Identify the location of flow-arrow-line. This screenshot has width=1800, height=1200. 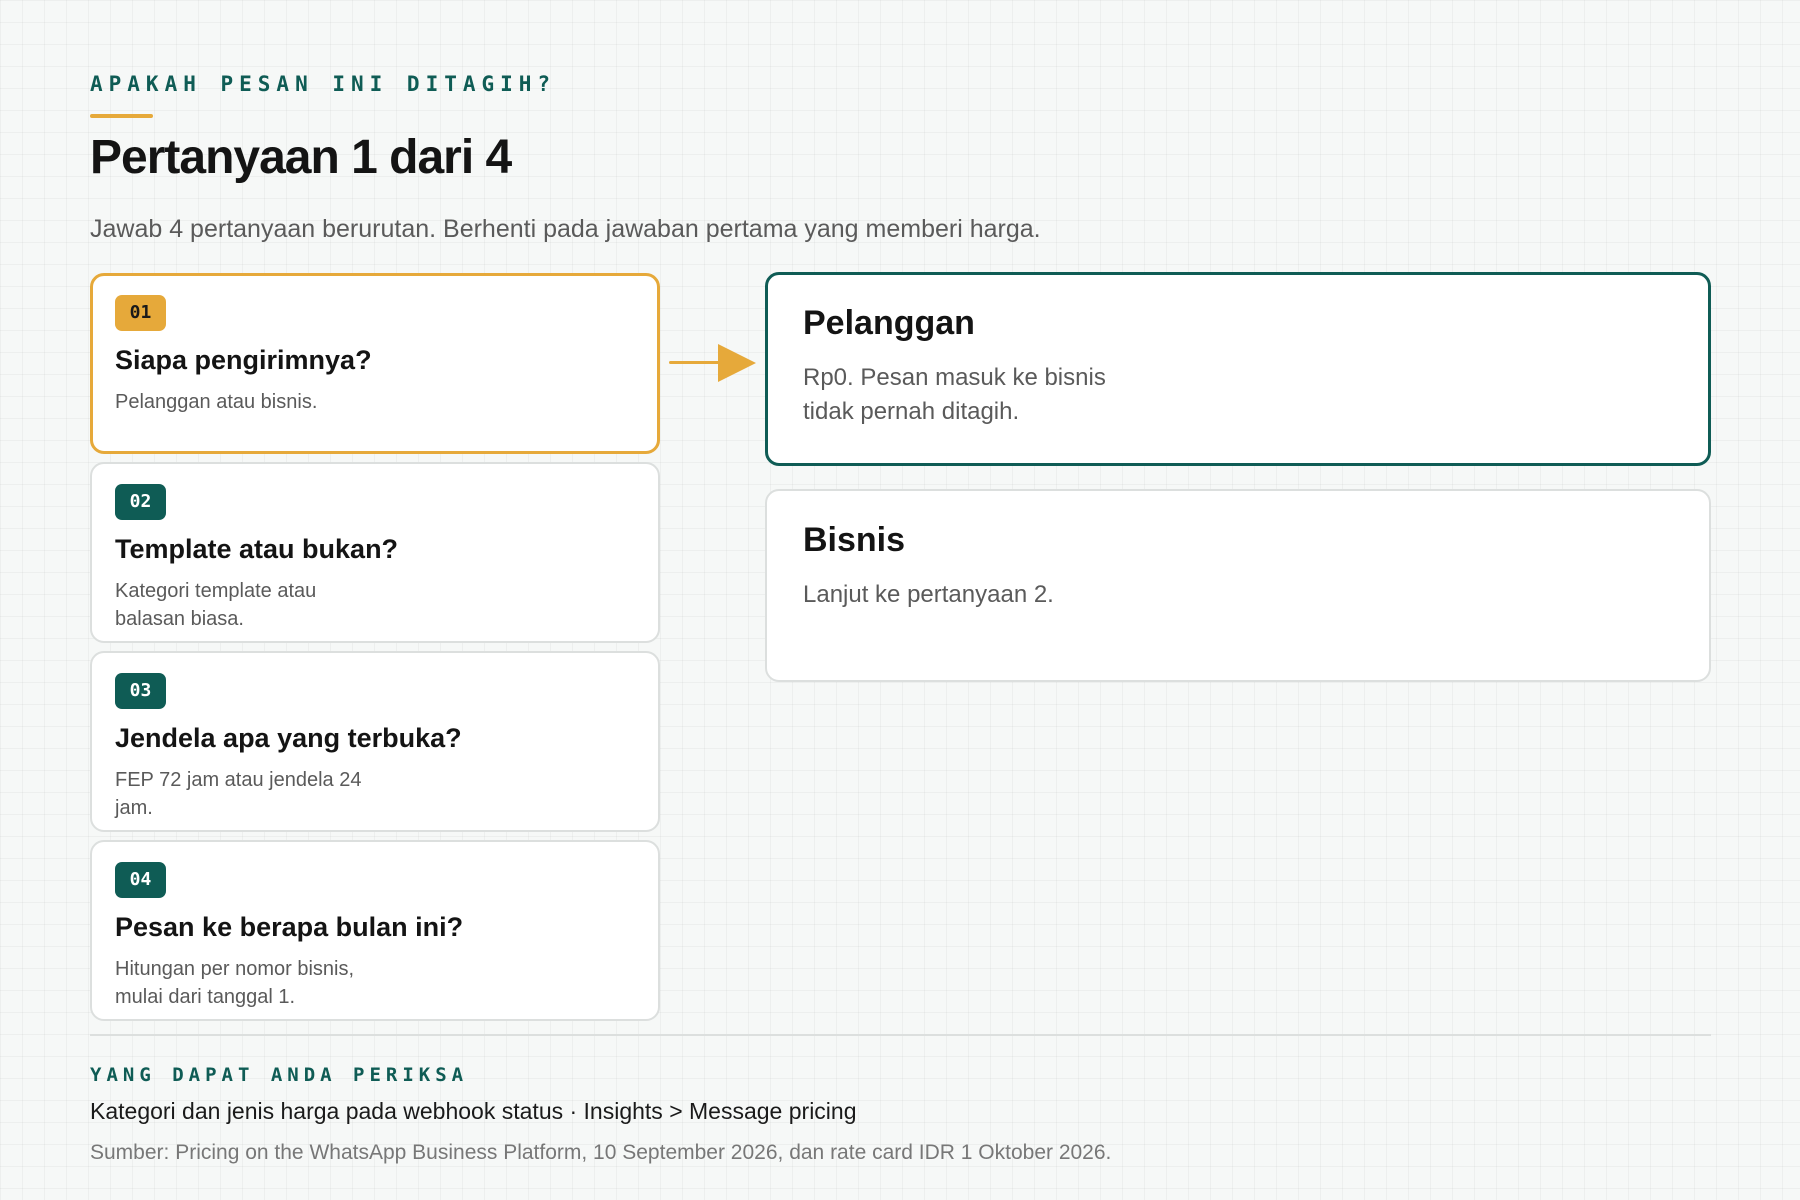
(696, 362).